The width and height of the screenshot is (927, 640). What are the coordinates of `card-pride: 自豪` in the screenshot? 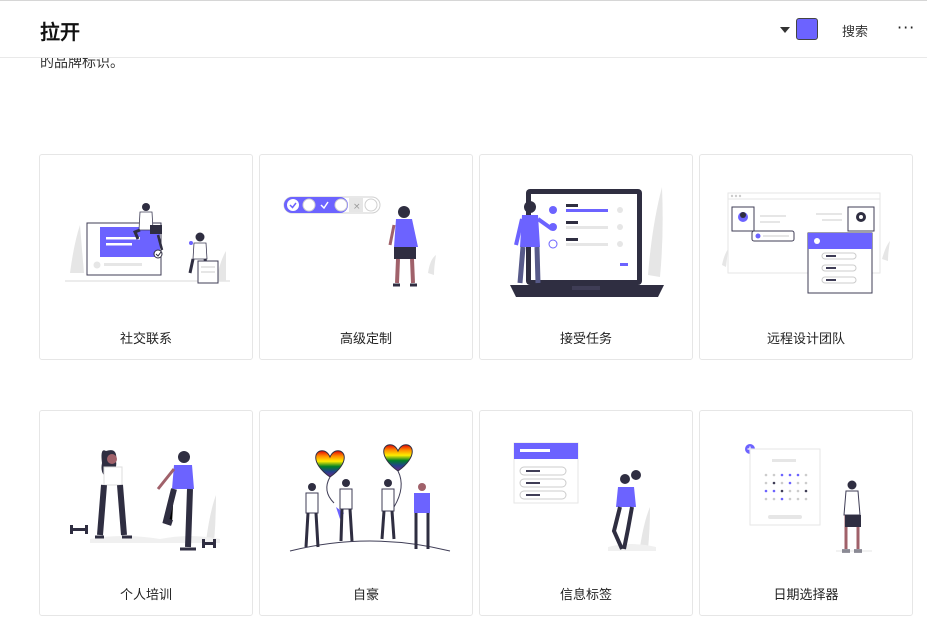 It's located at (366, 513).